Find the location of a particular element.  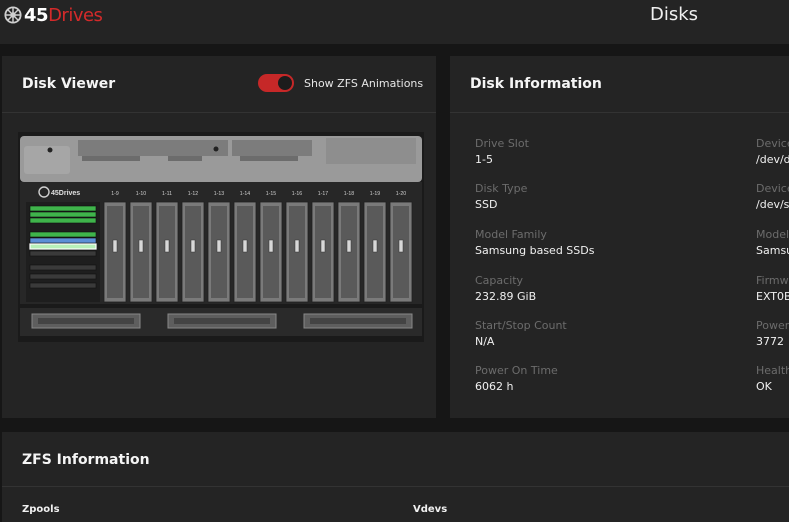

drive-slot-label: Drive Slot is located at coordinates (502, 143).